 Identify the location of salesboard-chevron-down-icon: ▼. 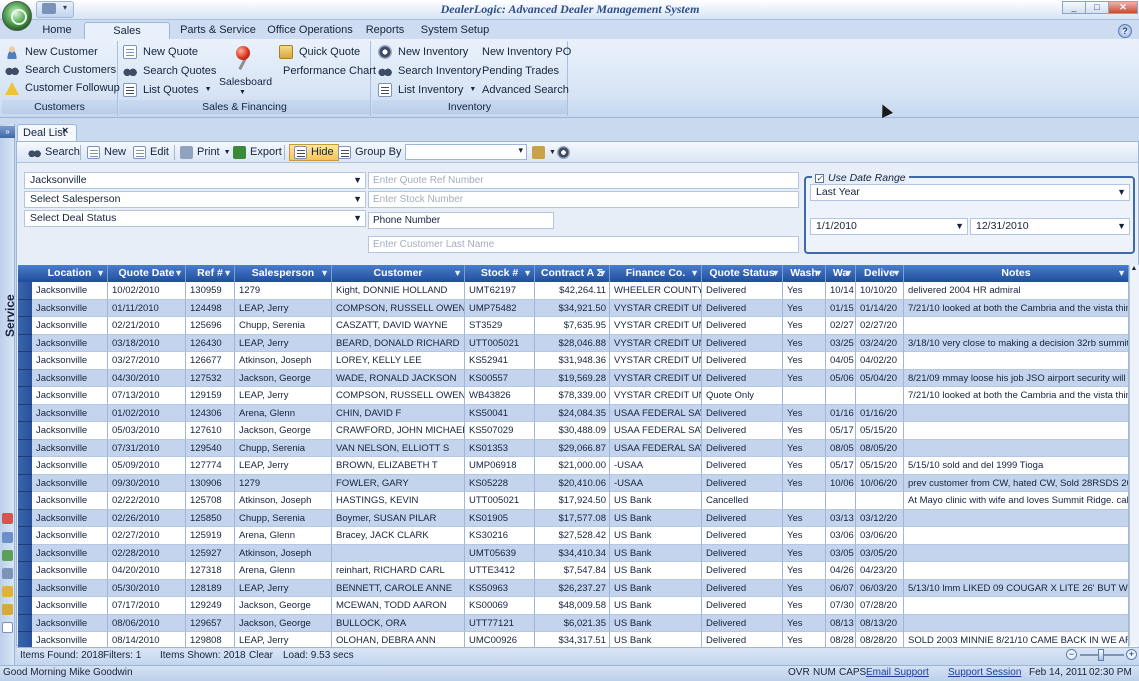
(242, 92).